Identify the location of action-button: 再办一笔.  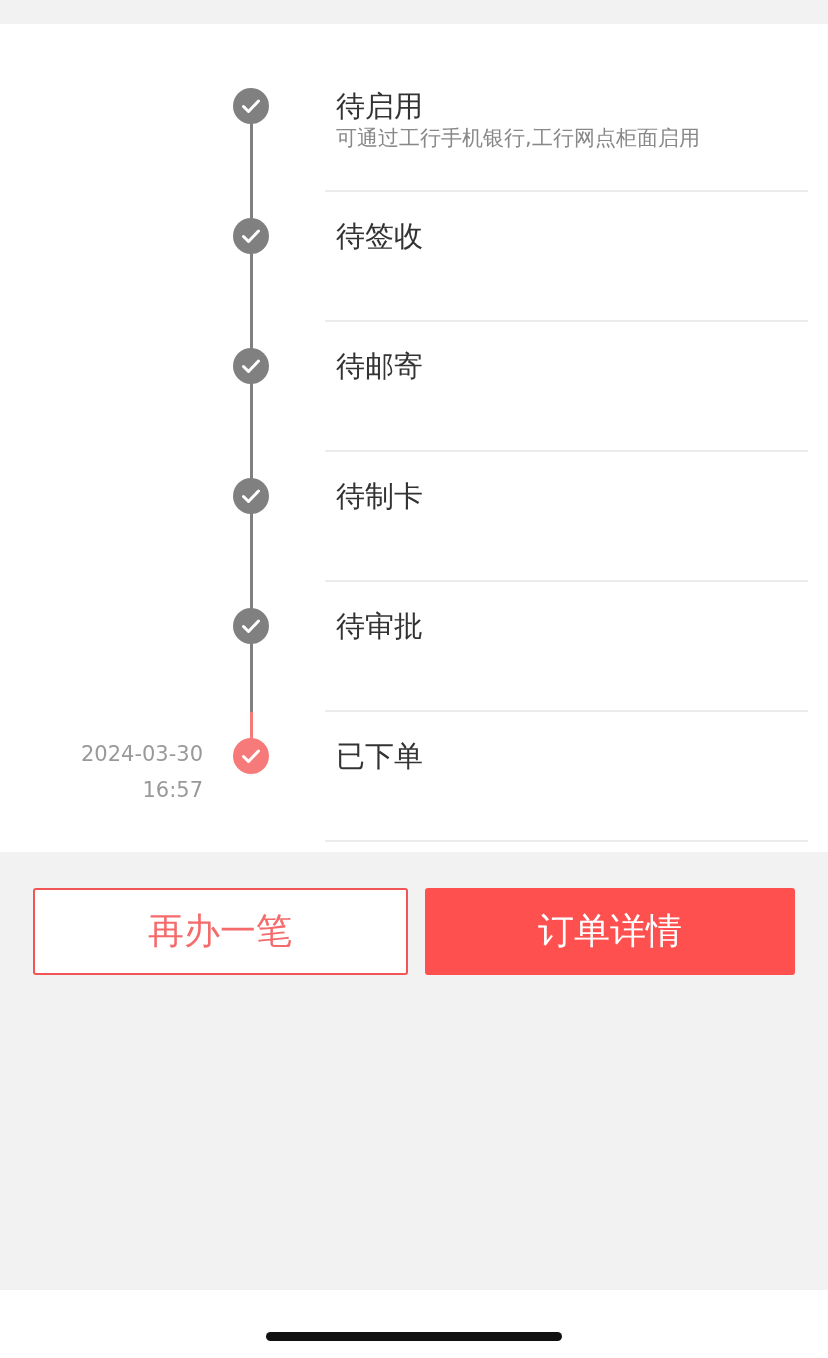
(220, 931).